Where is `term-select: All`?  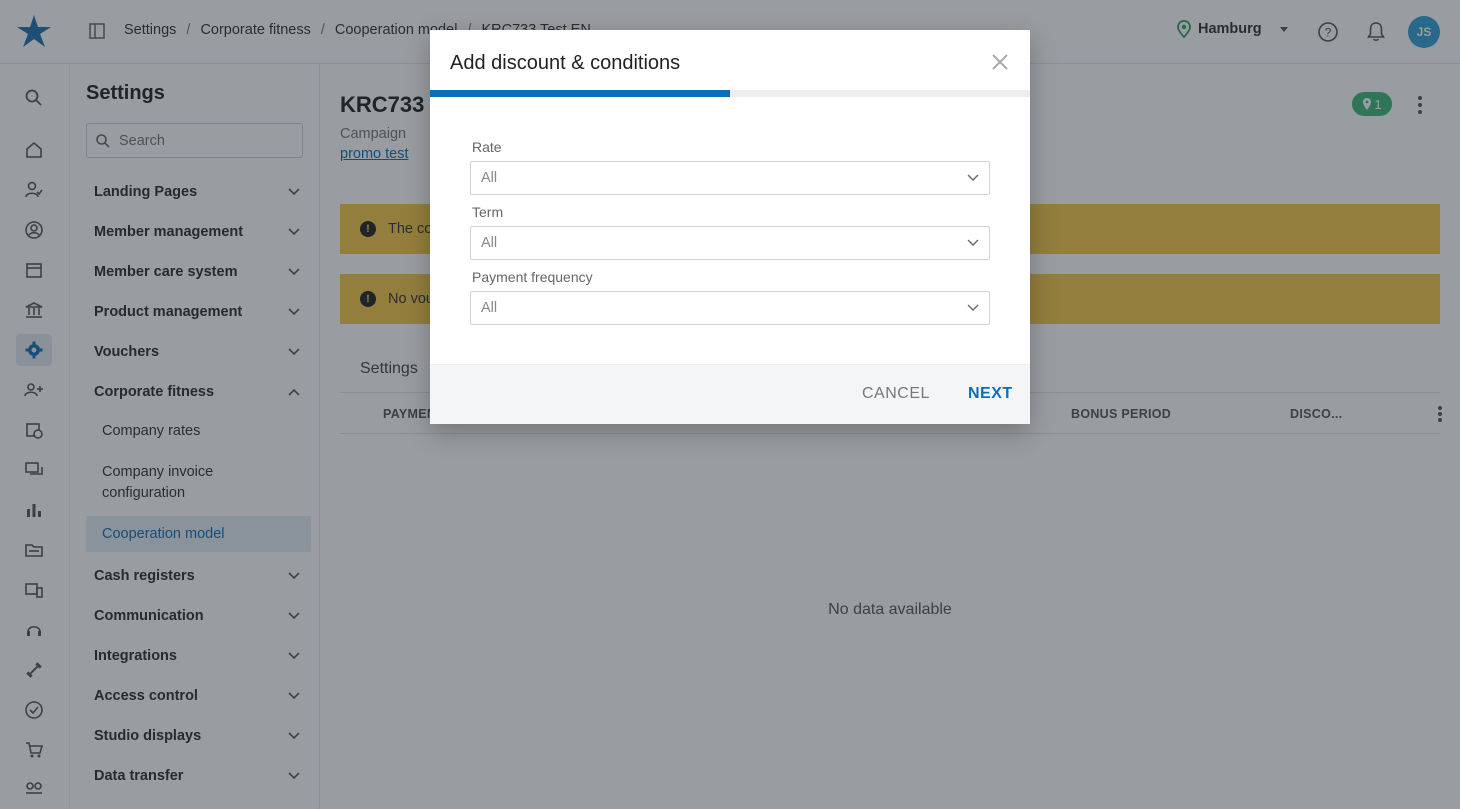
term-select: All is located at coordinates (730, 243).